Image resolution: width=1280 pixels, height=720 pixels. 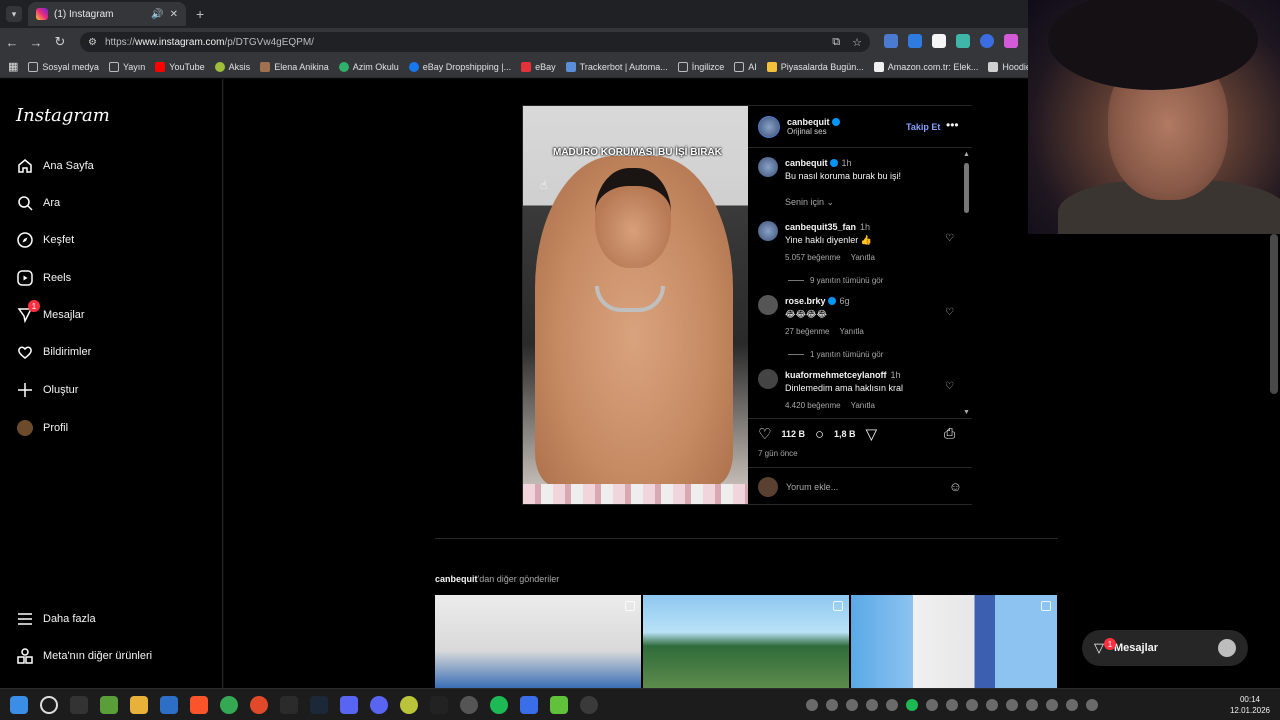 I want to click on browser-tab: (1) Instagram 🔊 ✕, so click(x=107, y=14).